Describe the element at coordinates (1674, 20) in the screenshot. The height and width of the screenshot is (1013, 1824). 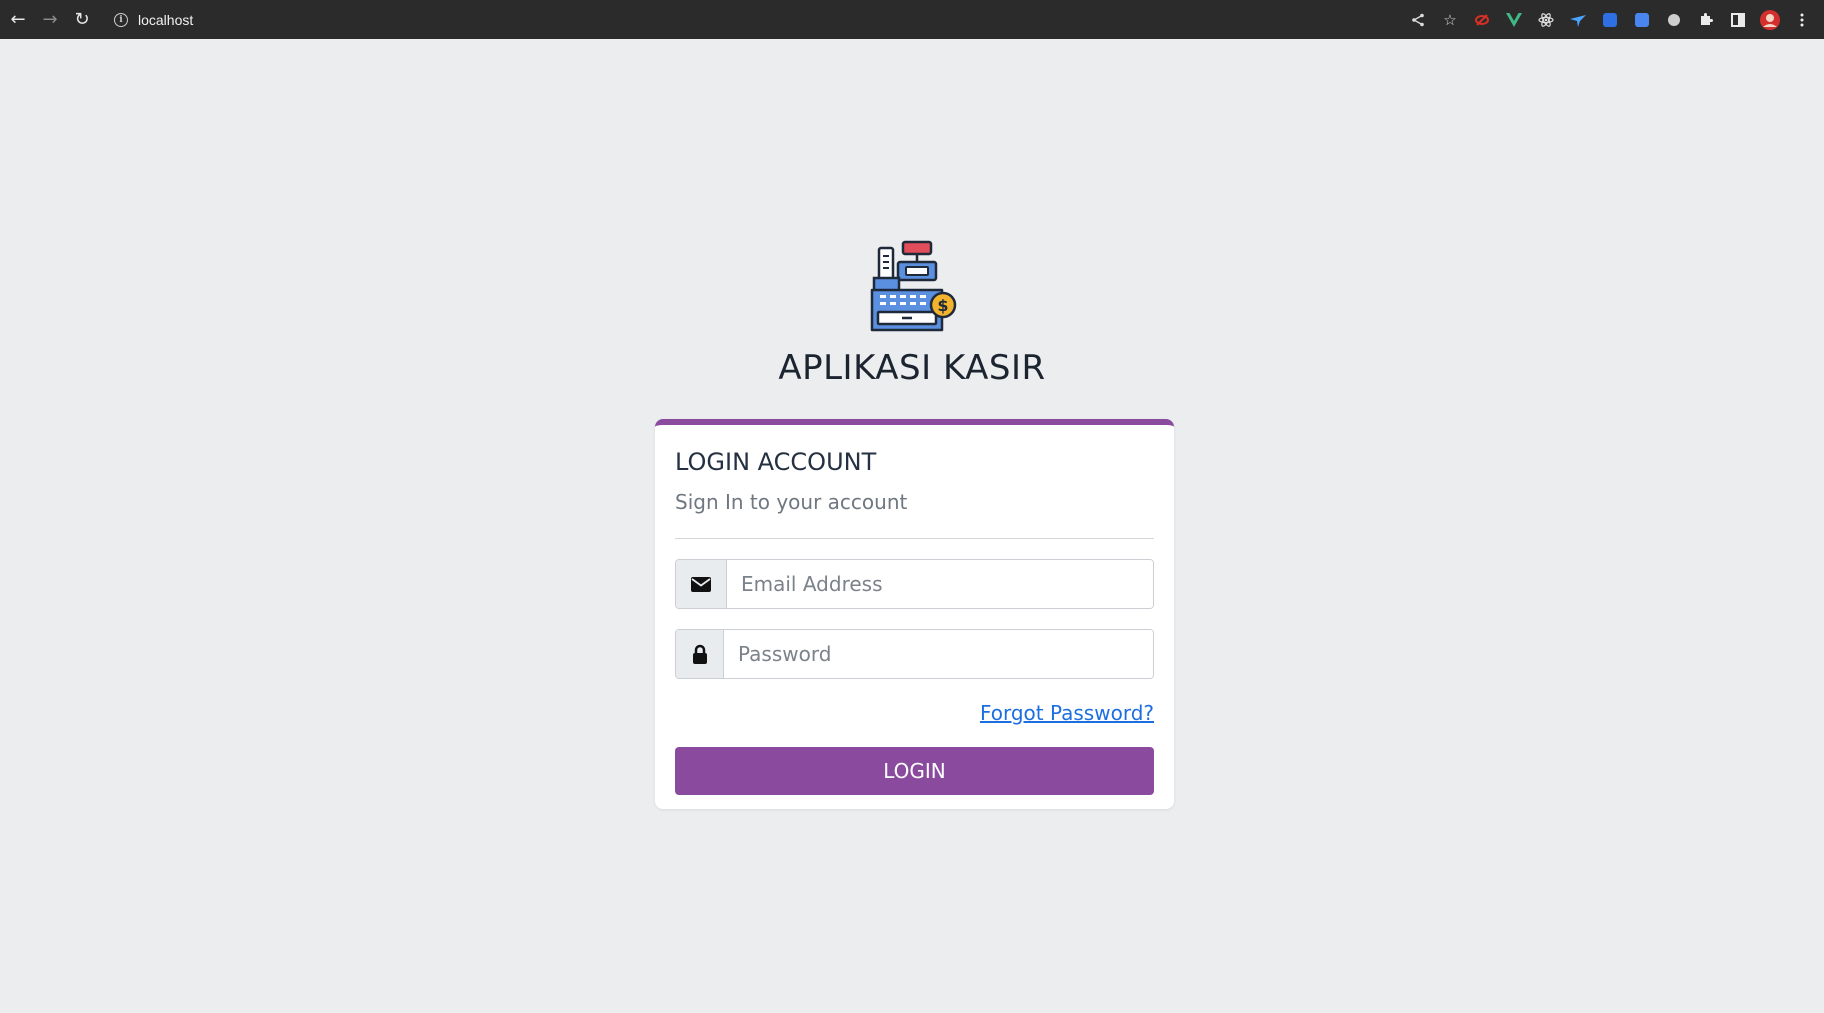
I see `extension-gray-icon` at that location.